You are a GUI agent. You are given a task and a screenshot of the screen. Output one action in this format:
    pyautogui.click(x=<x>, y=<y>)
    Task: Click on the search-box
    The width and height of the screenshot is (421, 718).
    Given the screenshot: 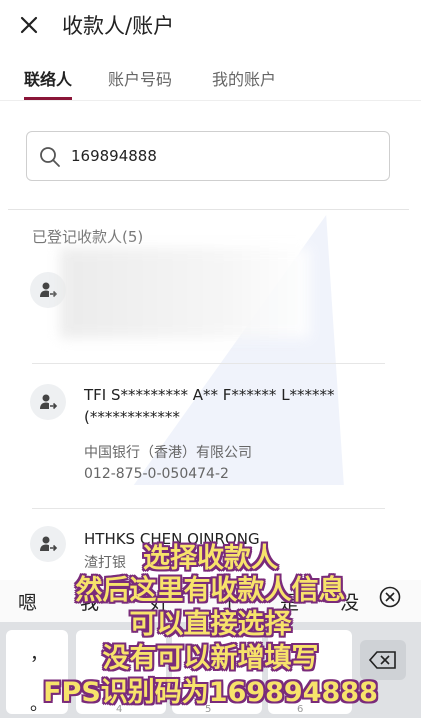 What is the action you would take?
    pyautogui.click(x=208, y=156)
    